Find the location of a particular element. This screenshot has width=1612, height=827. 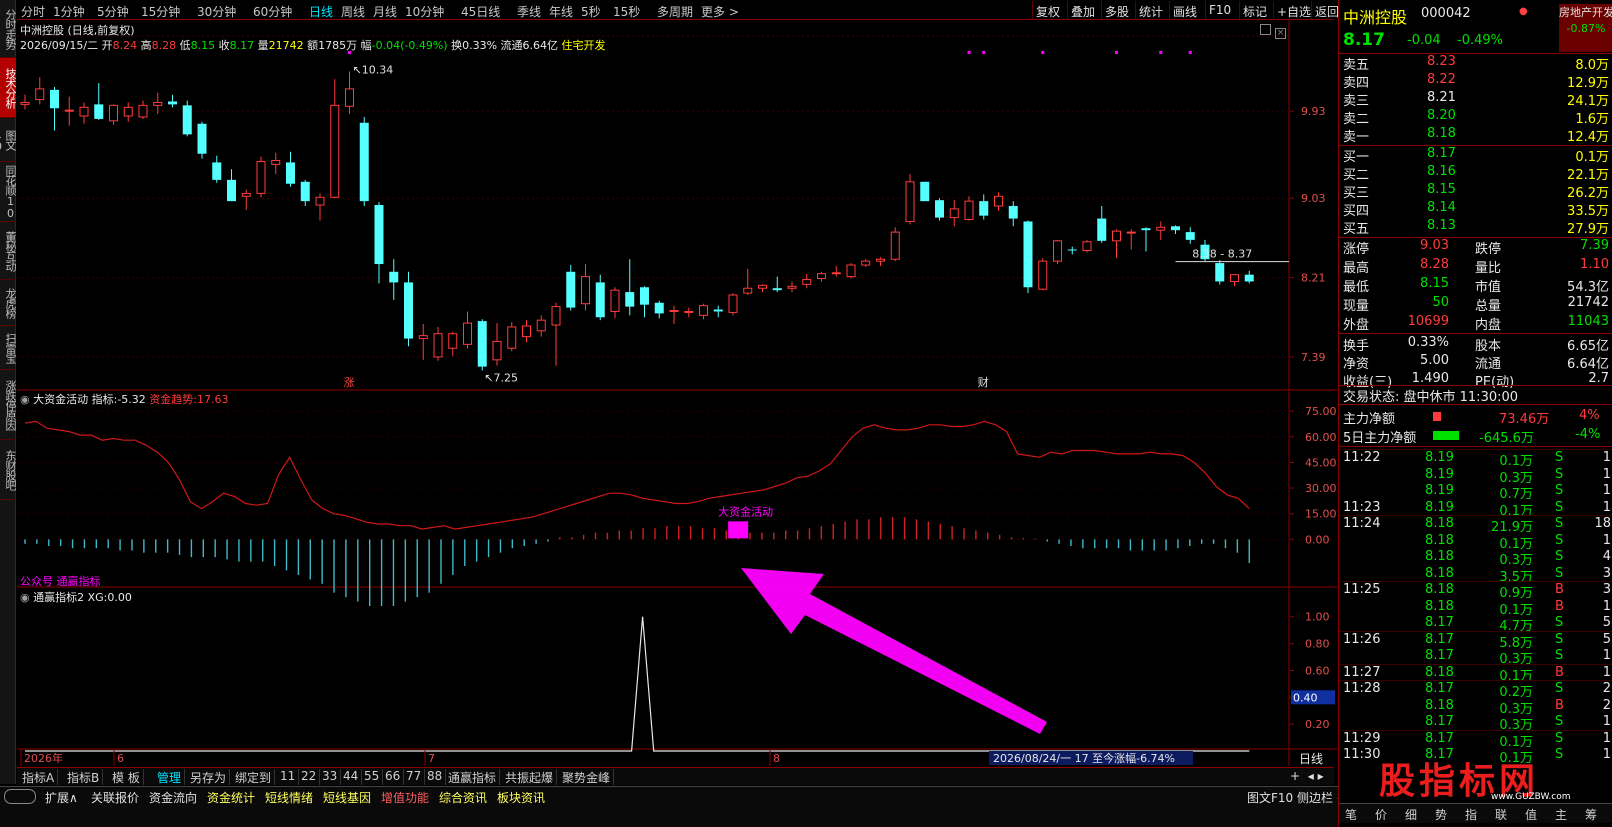

left-tab-0: 分时走势 is located at coordinates (8, 29).